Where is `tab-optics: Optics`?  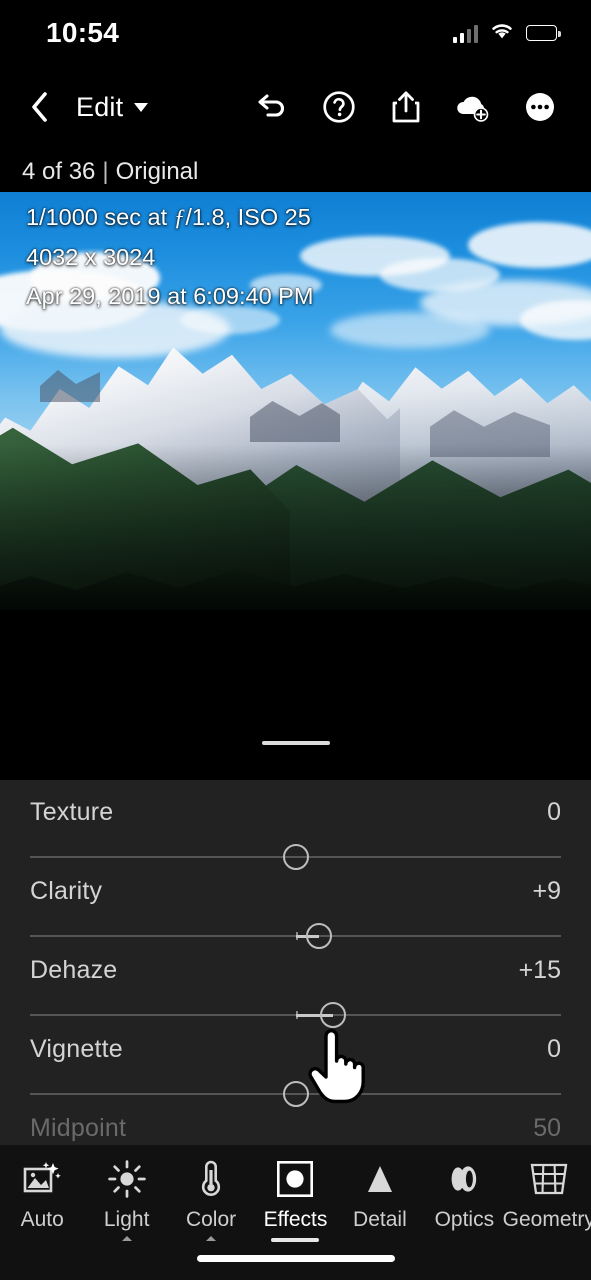
tab-optics: Optics is located at coordinates (464, 1195).